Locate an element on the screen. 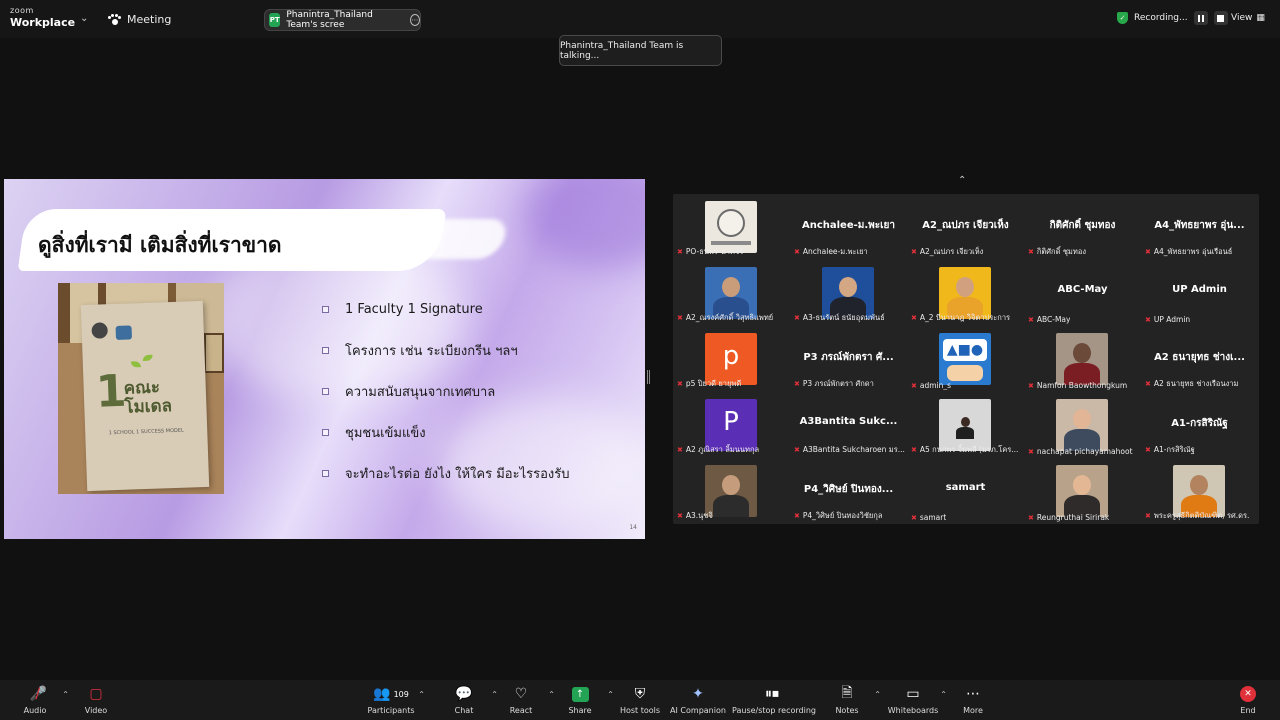  share-button: ↑ Share ⌃ is located at coordinates (582, 699).